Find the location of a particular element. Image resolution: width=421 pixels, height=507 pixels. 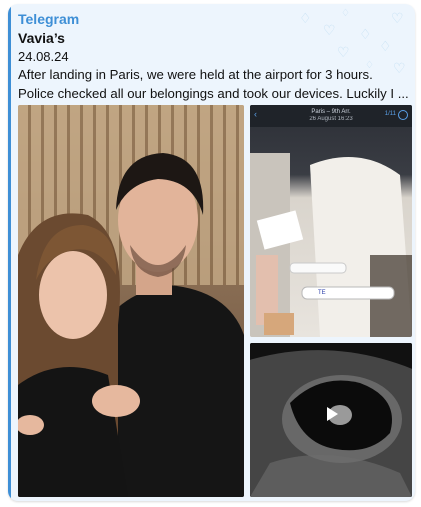

play-icon is located at coordinates (331, 414).